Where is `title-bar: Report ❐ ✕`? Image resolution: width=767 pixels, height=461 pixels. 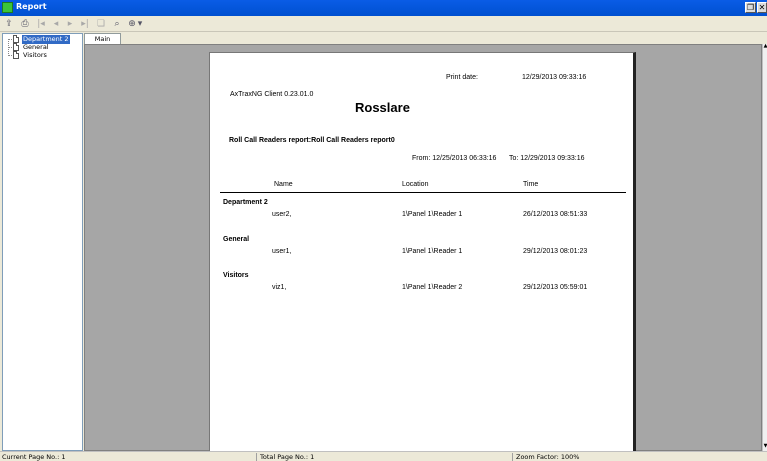
title-bar: Report ❐ ✕ is located at coordinates (383, 8).